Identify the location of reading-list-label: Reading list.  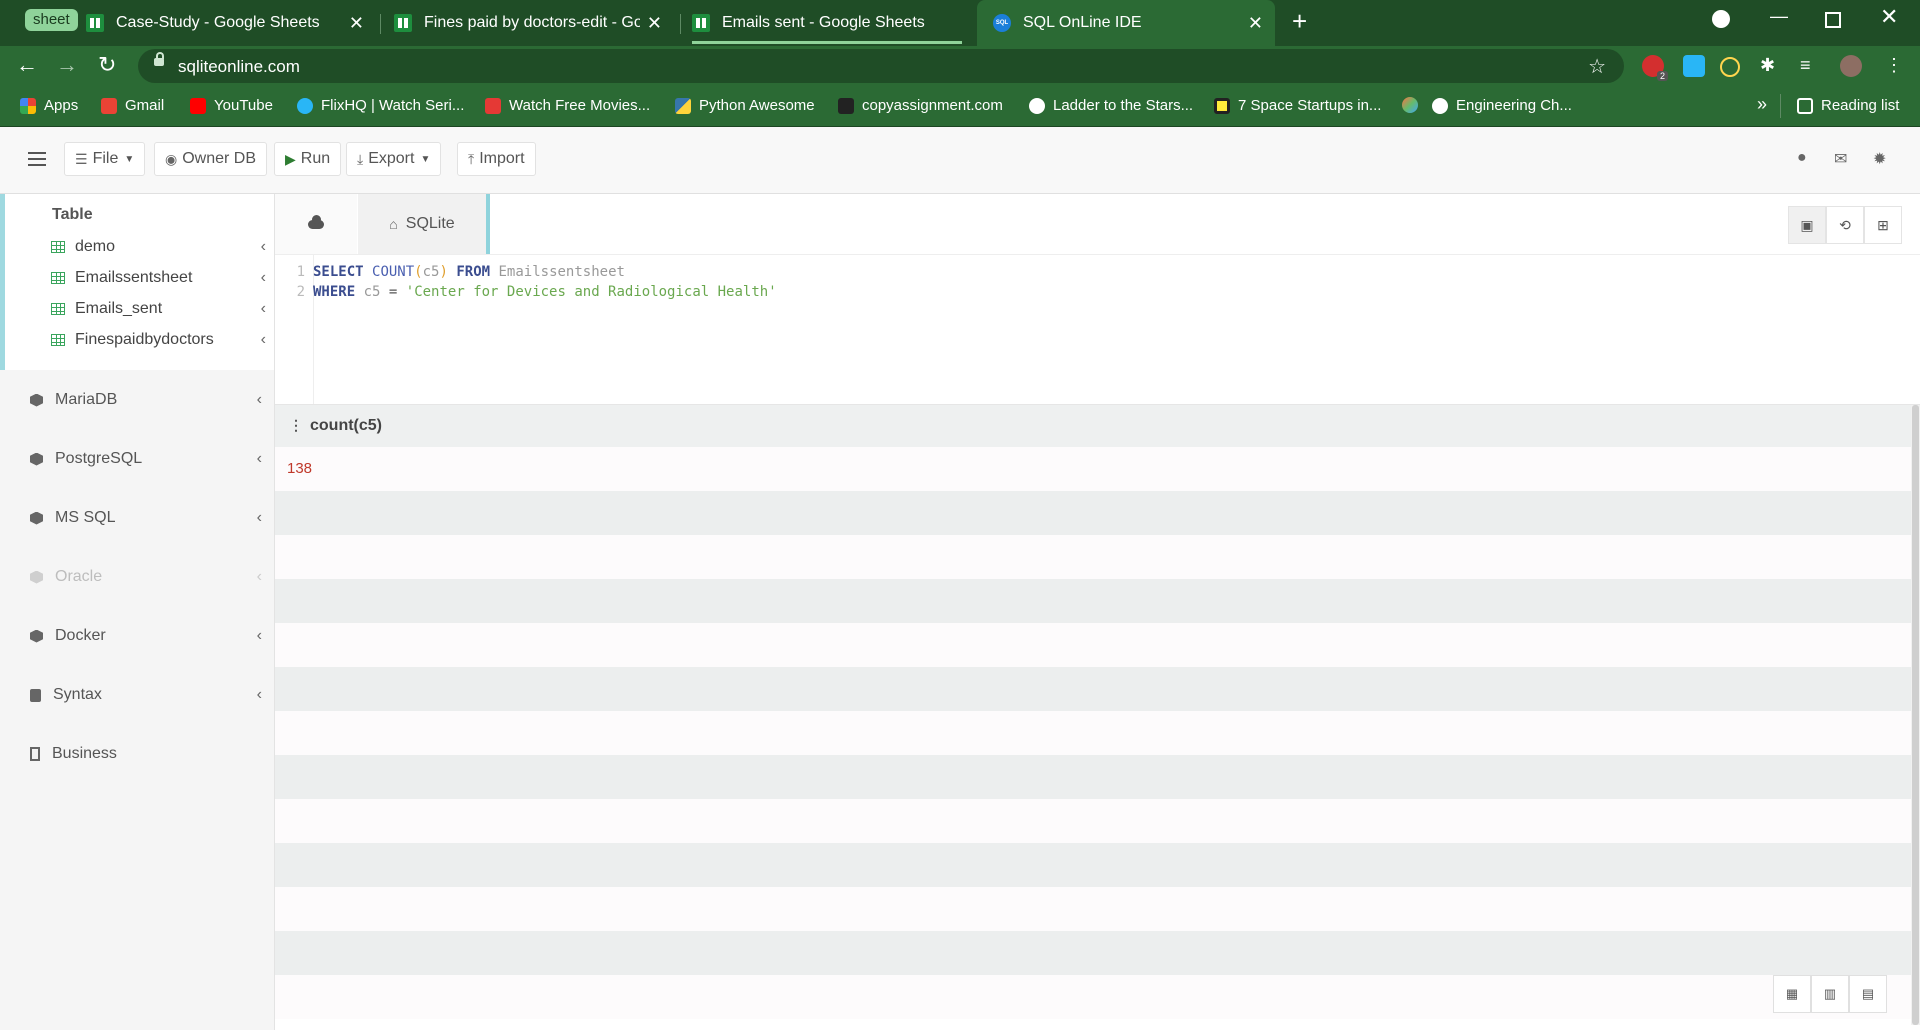
(1860, 105).